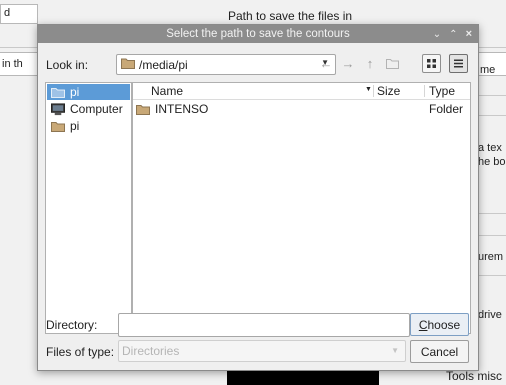 This screenshot has height=385, width=506. I want to click on sidebar-item-pi: pi, so click(88, 126).